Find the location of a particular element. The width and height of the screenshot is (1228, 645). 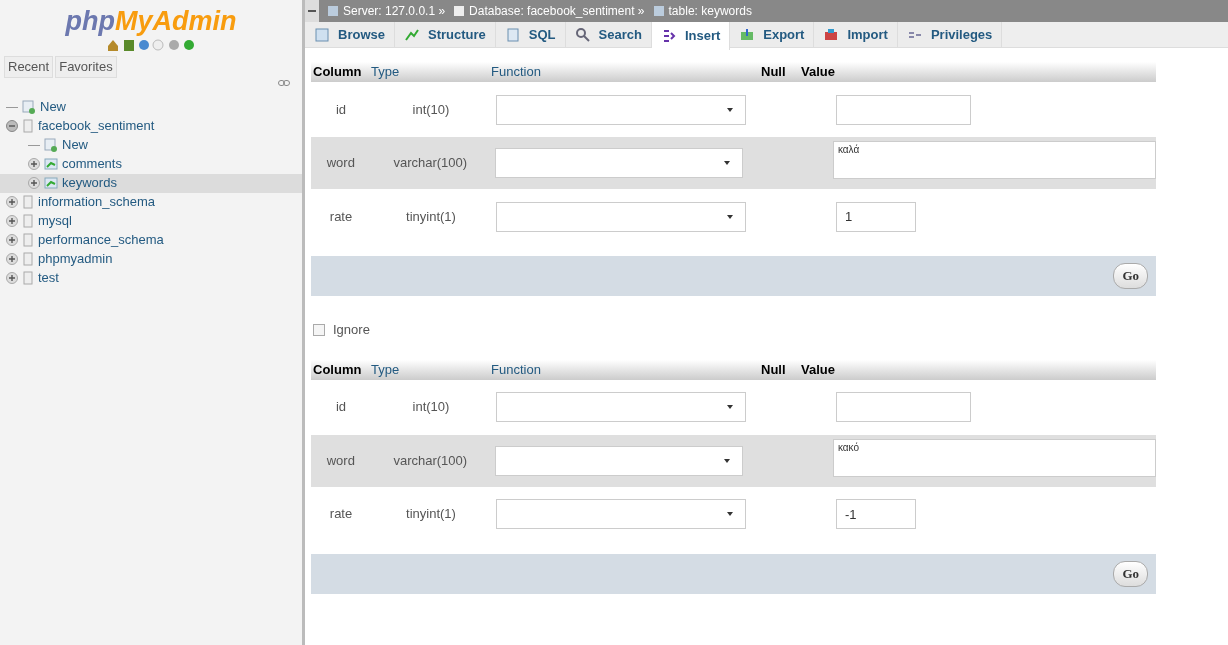

breadcrumb-link: Server: 127.0.0.1 » is located at coordinates (394, 11).